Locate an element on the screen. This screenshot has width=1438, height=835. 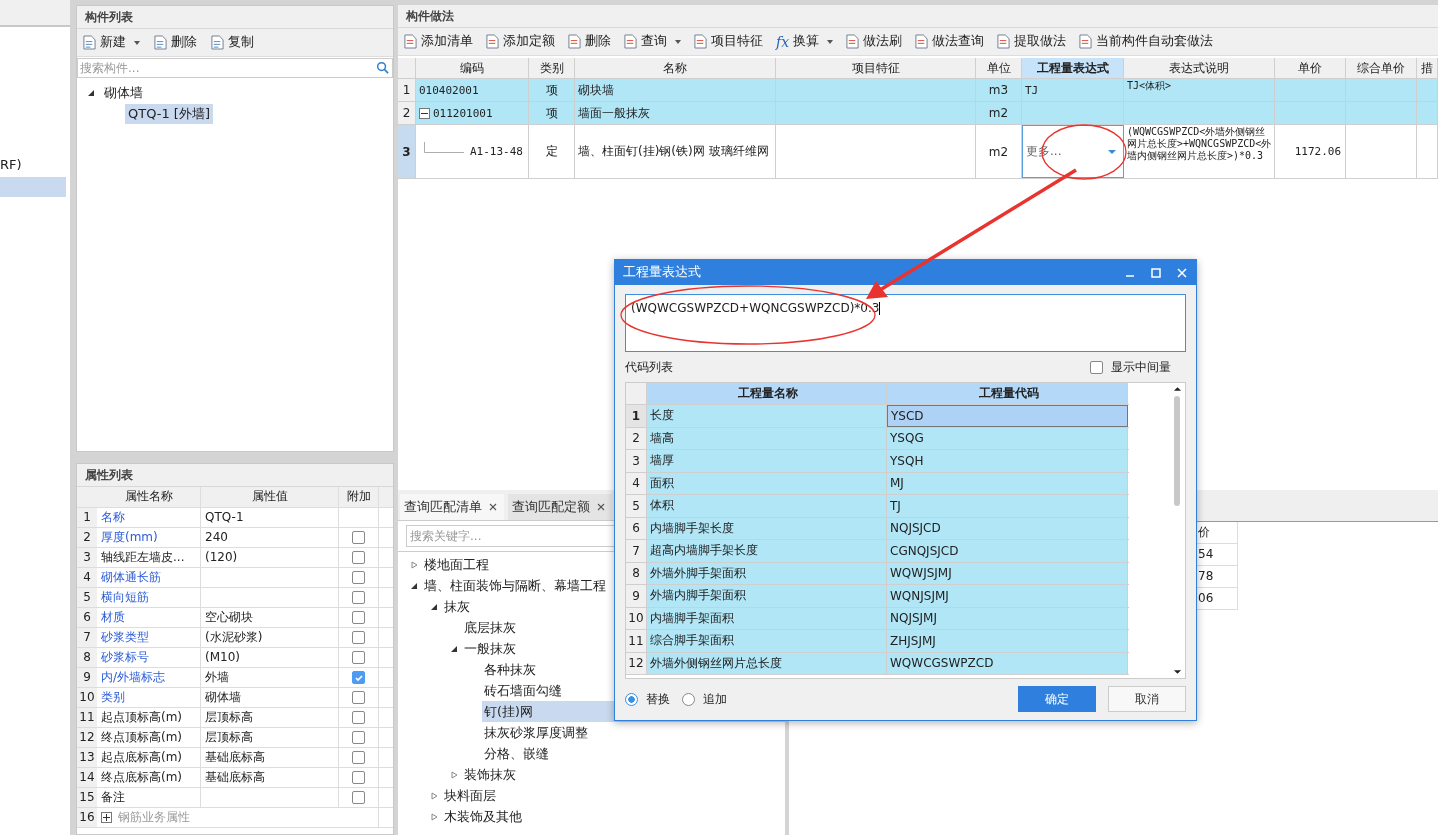
quantity-name: 墙厚 is located at coordinates (767, 461).